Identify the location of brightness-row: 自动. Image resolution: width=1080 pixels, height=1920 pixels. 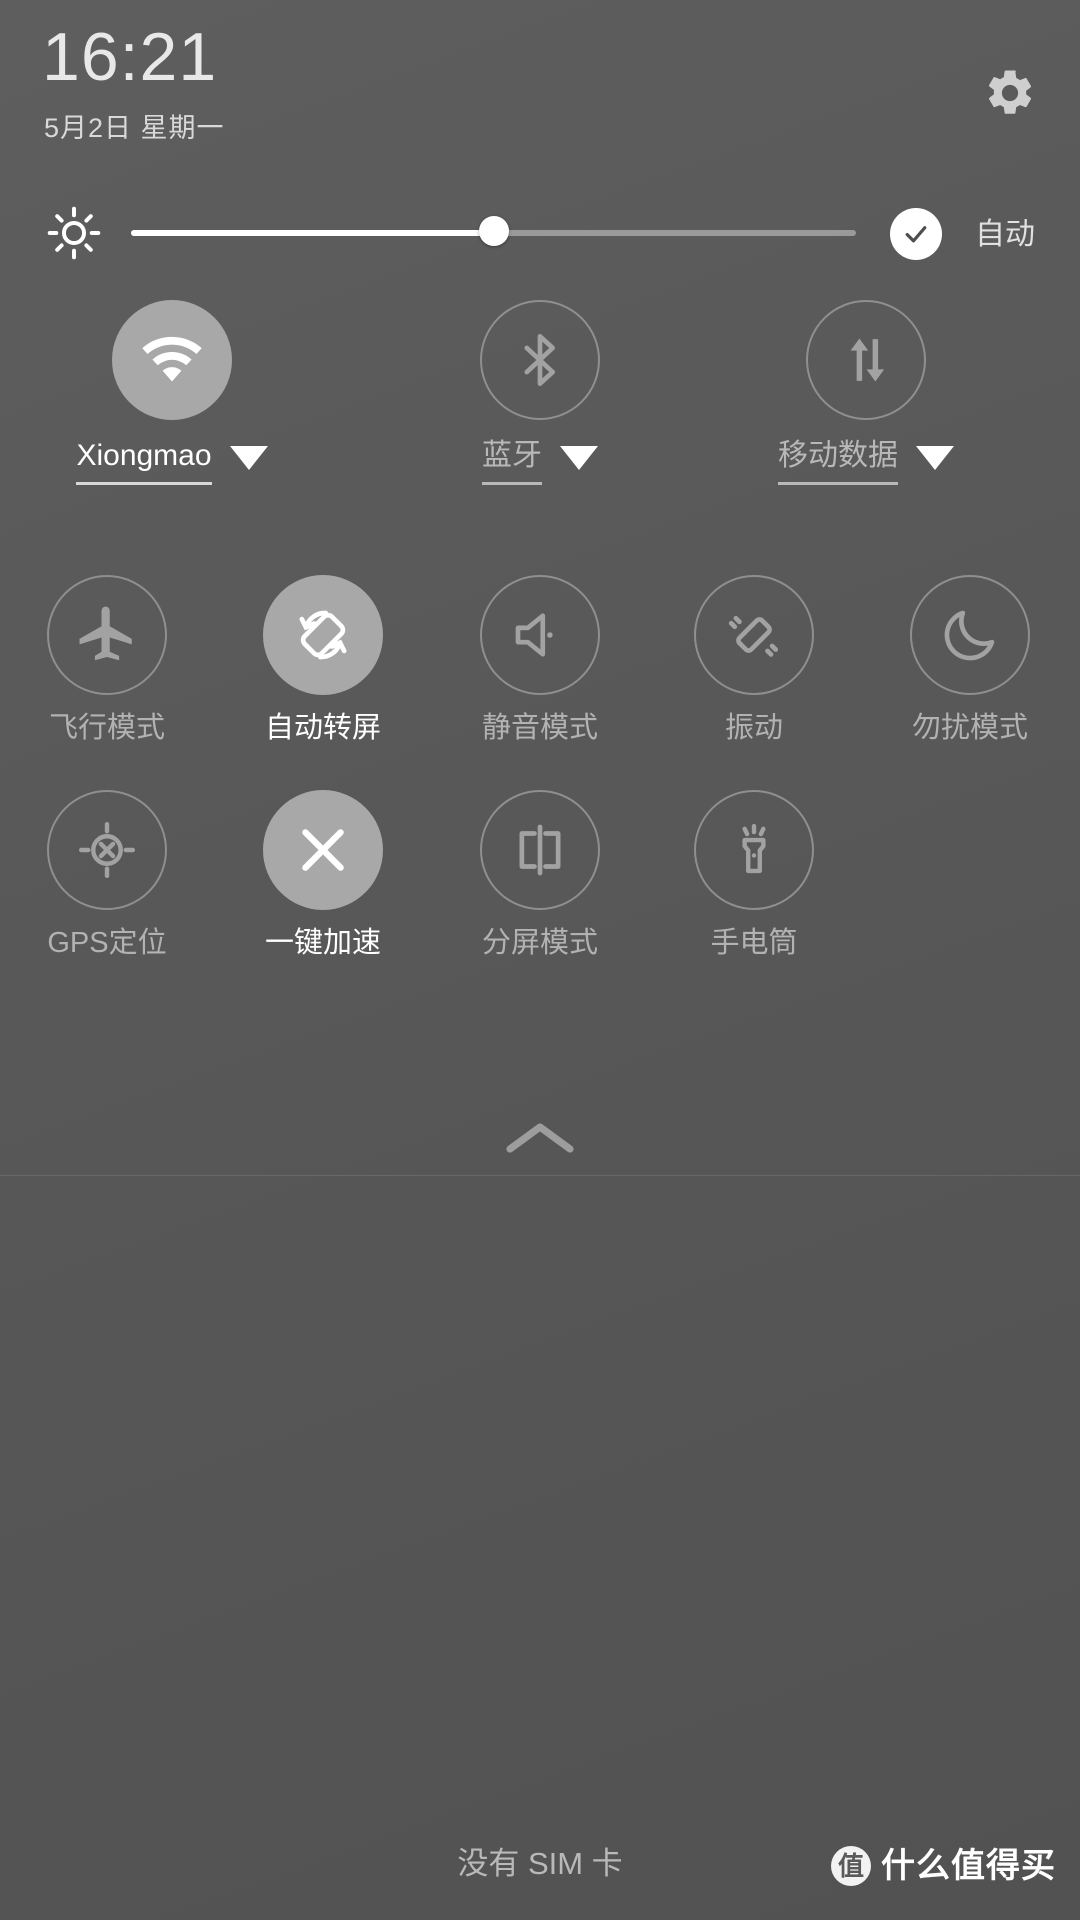
(540, 233).